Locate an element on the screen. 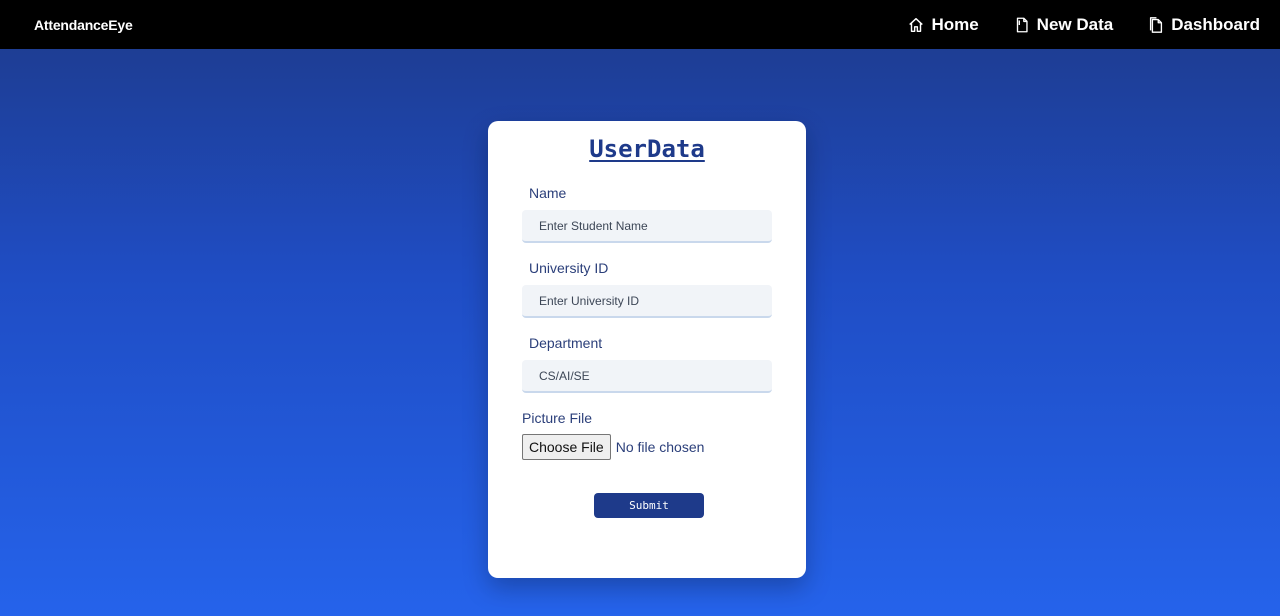 The height and width of the screenshot is (616, 1280). university-id-label: University ID is located at coordinates (569, 268).